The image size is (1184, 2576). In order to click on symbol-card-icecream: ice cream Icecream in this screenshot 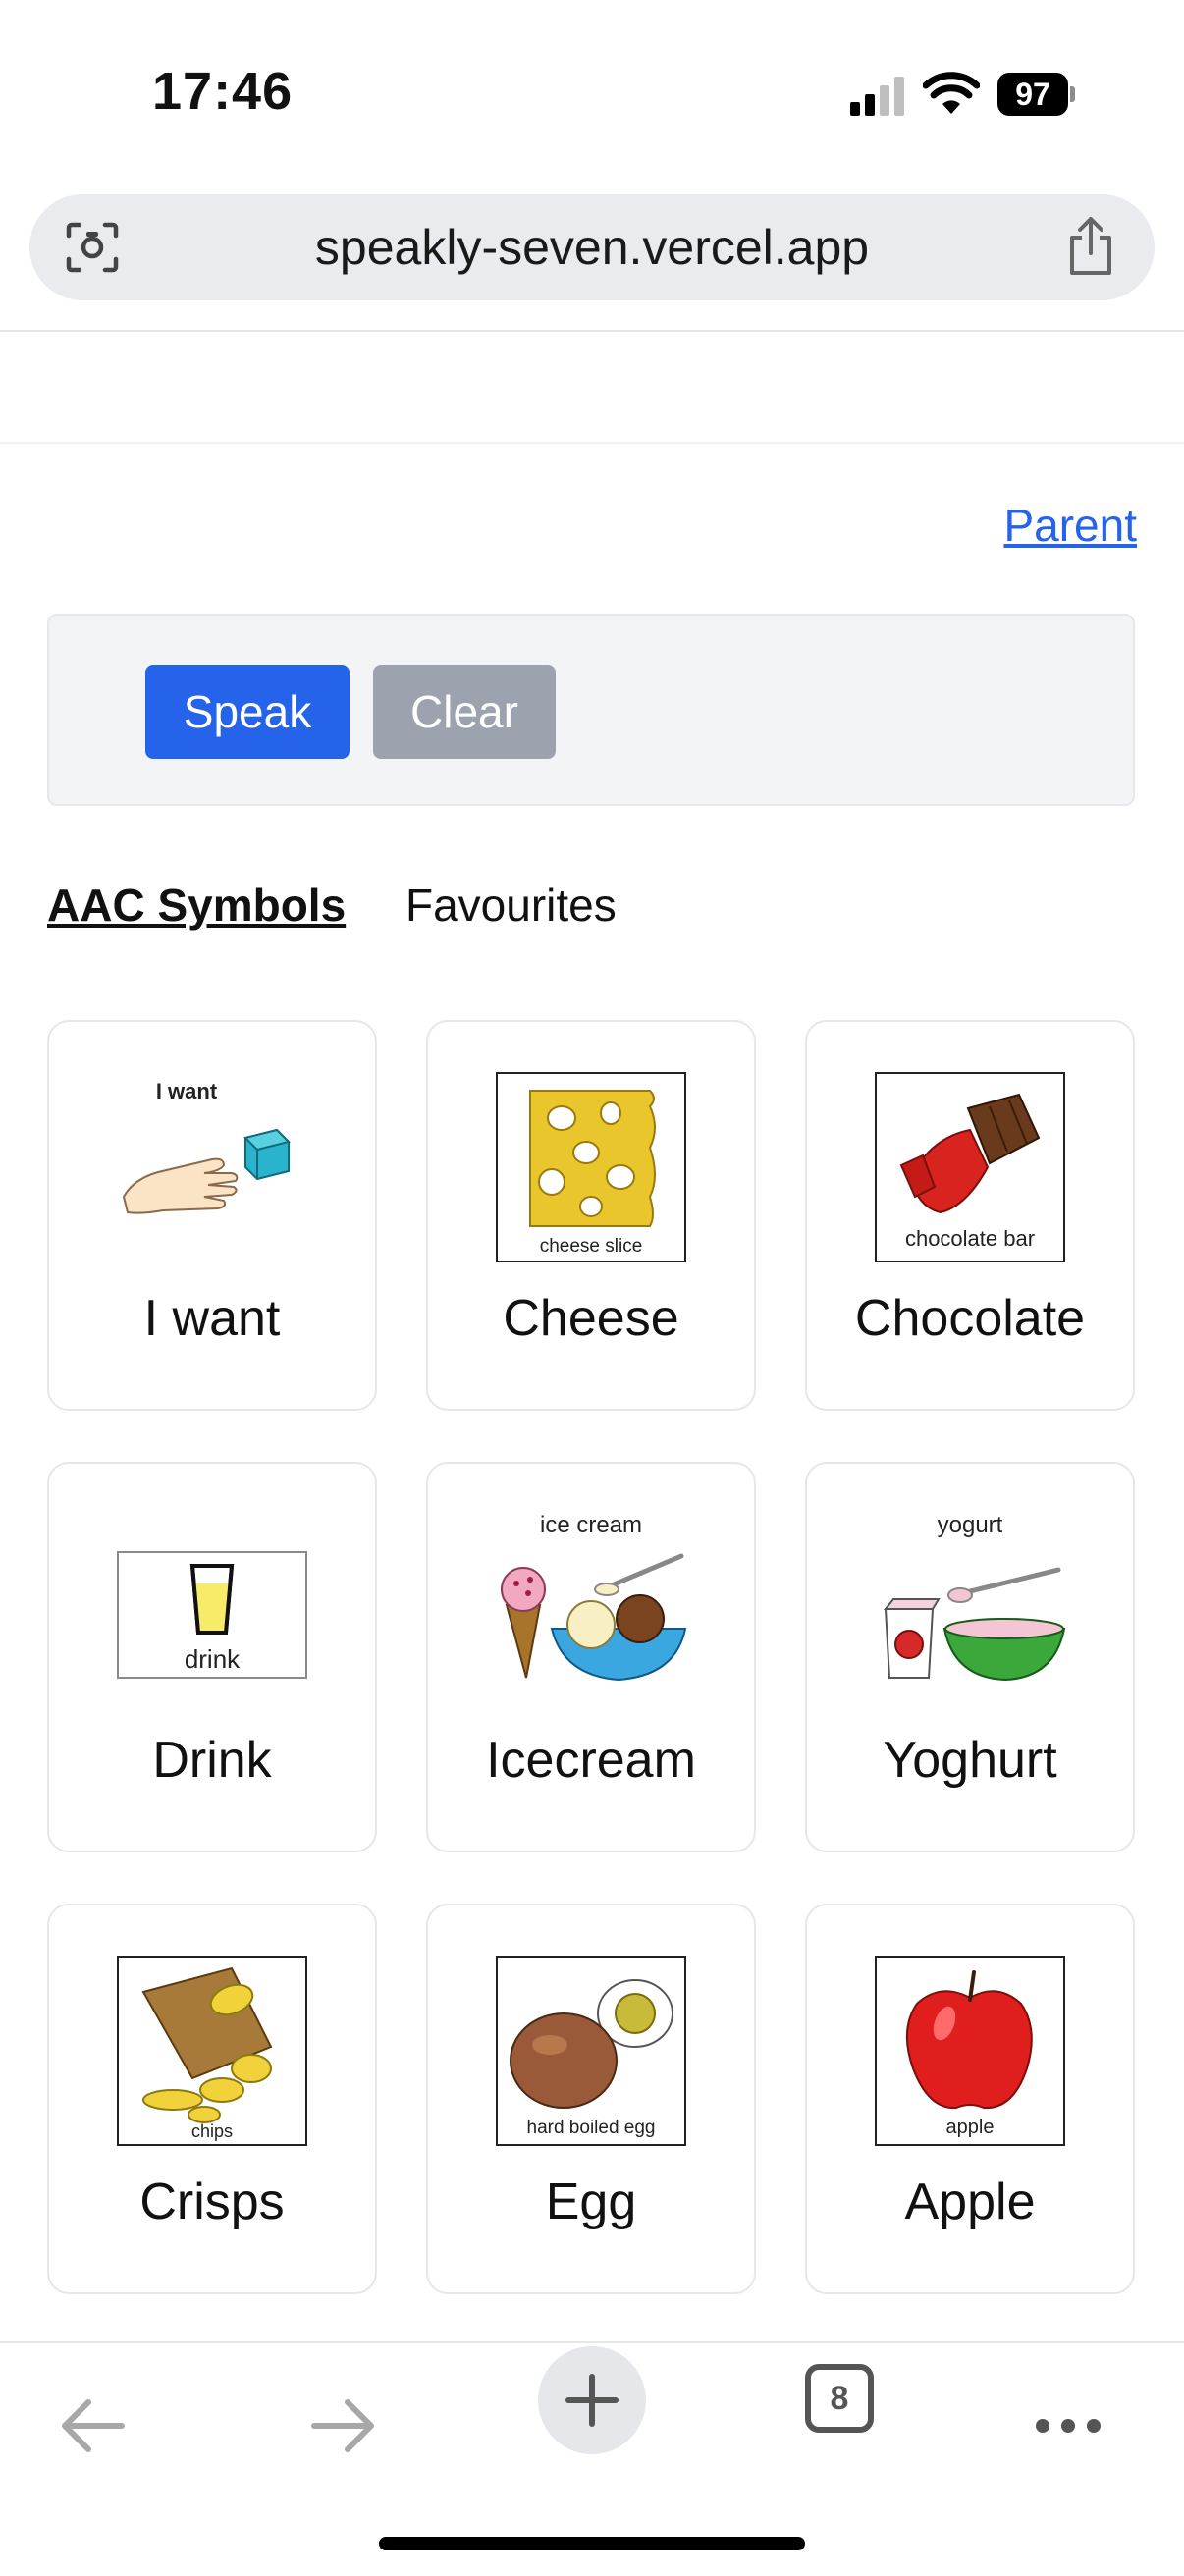, I will do `click(591, 1657)`.